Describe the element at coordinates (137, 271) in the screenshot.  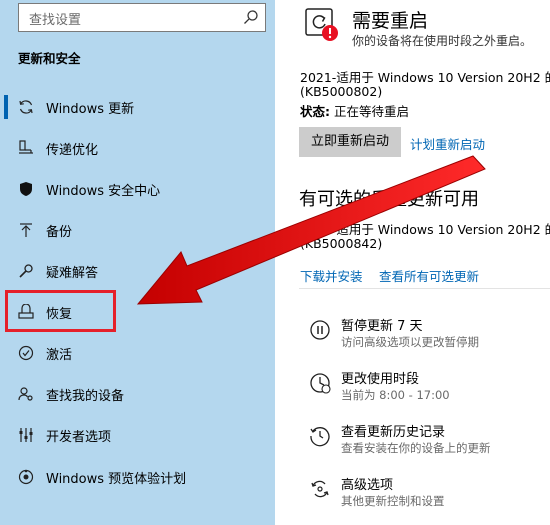
I see `sidebar-item-troubleshoot: 疑难解答` at that location.